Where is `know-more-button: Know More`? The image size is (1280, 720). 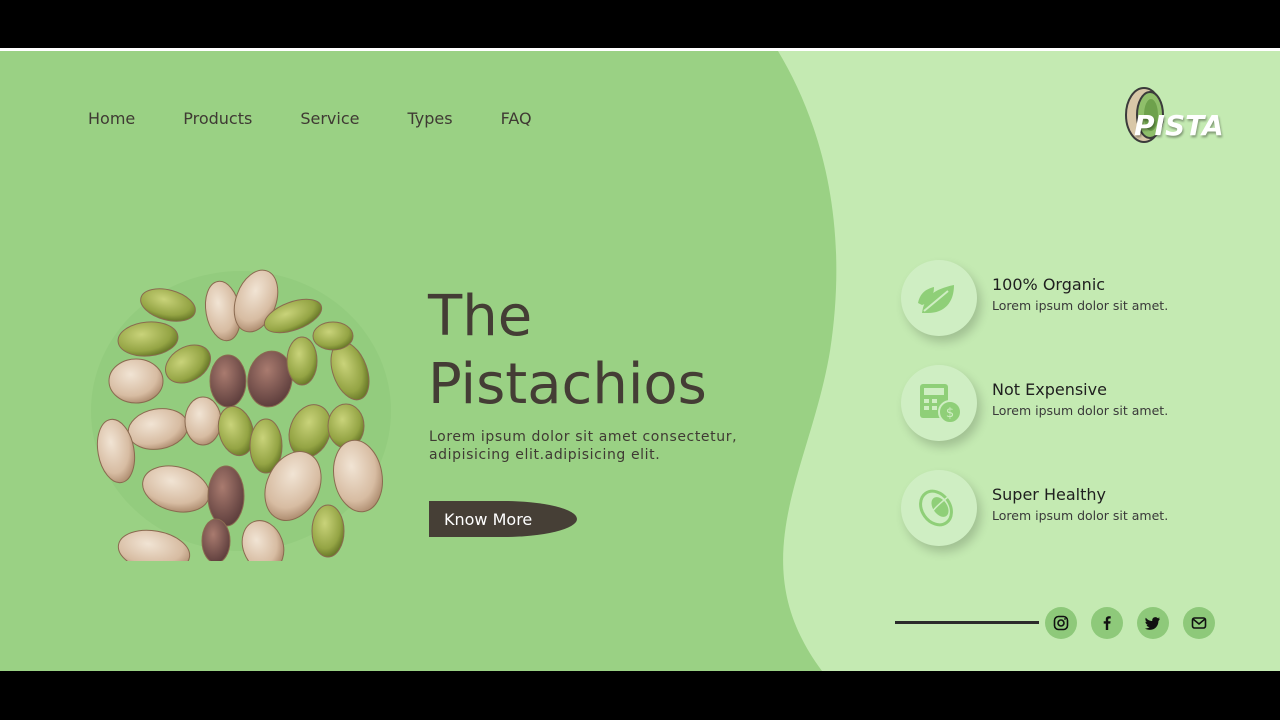
know-more-button: Know More is located at coordinates (503, 519).